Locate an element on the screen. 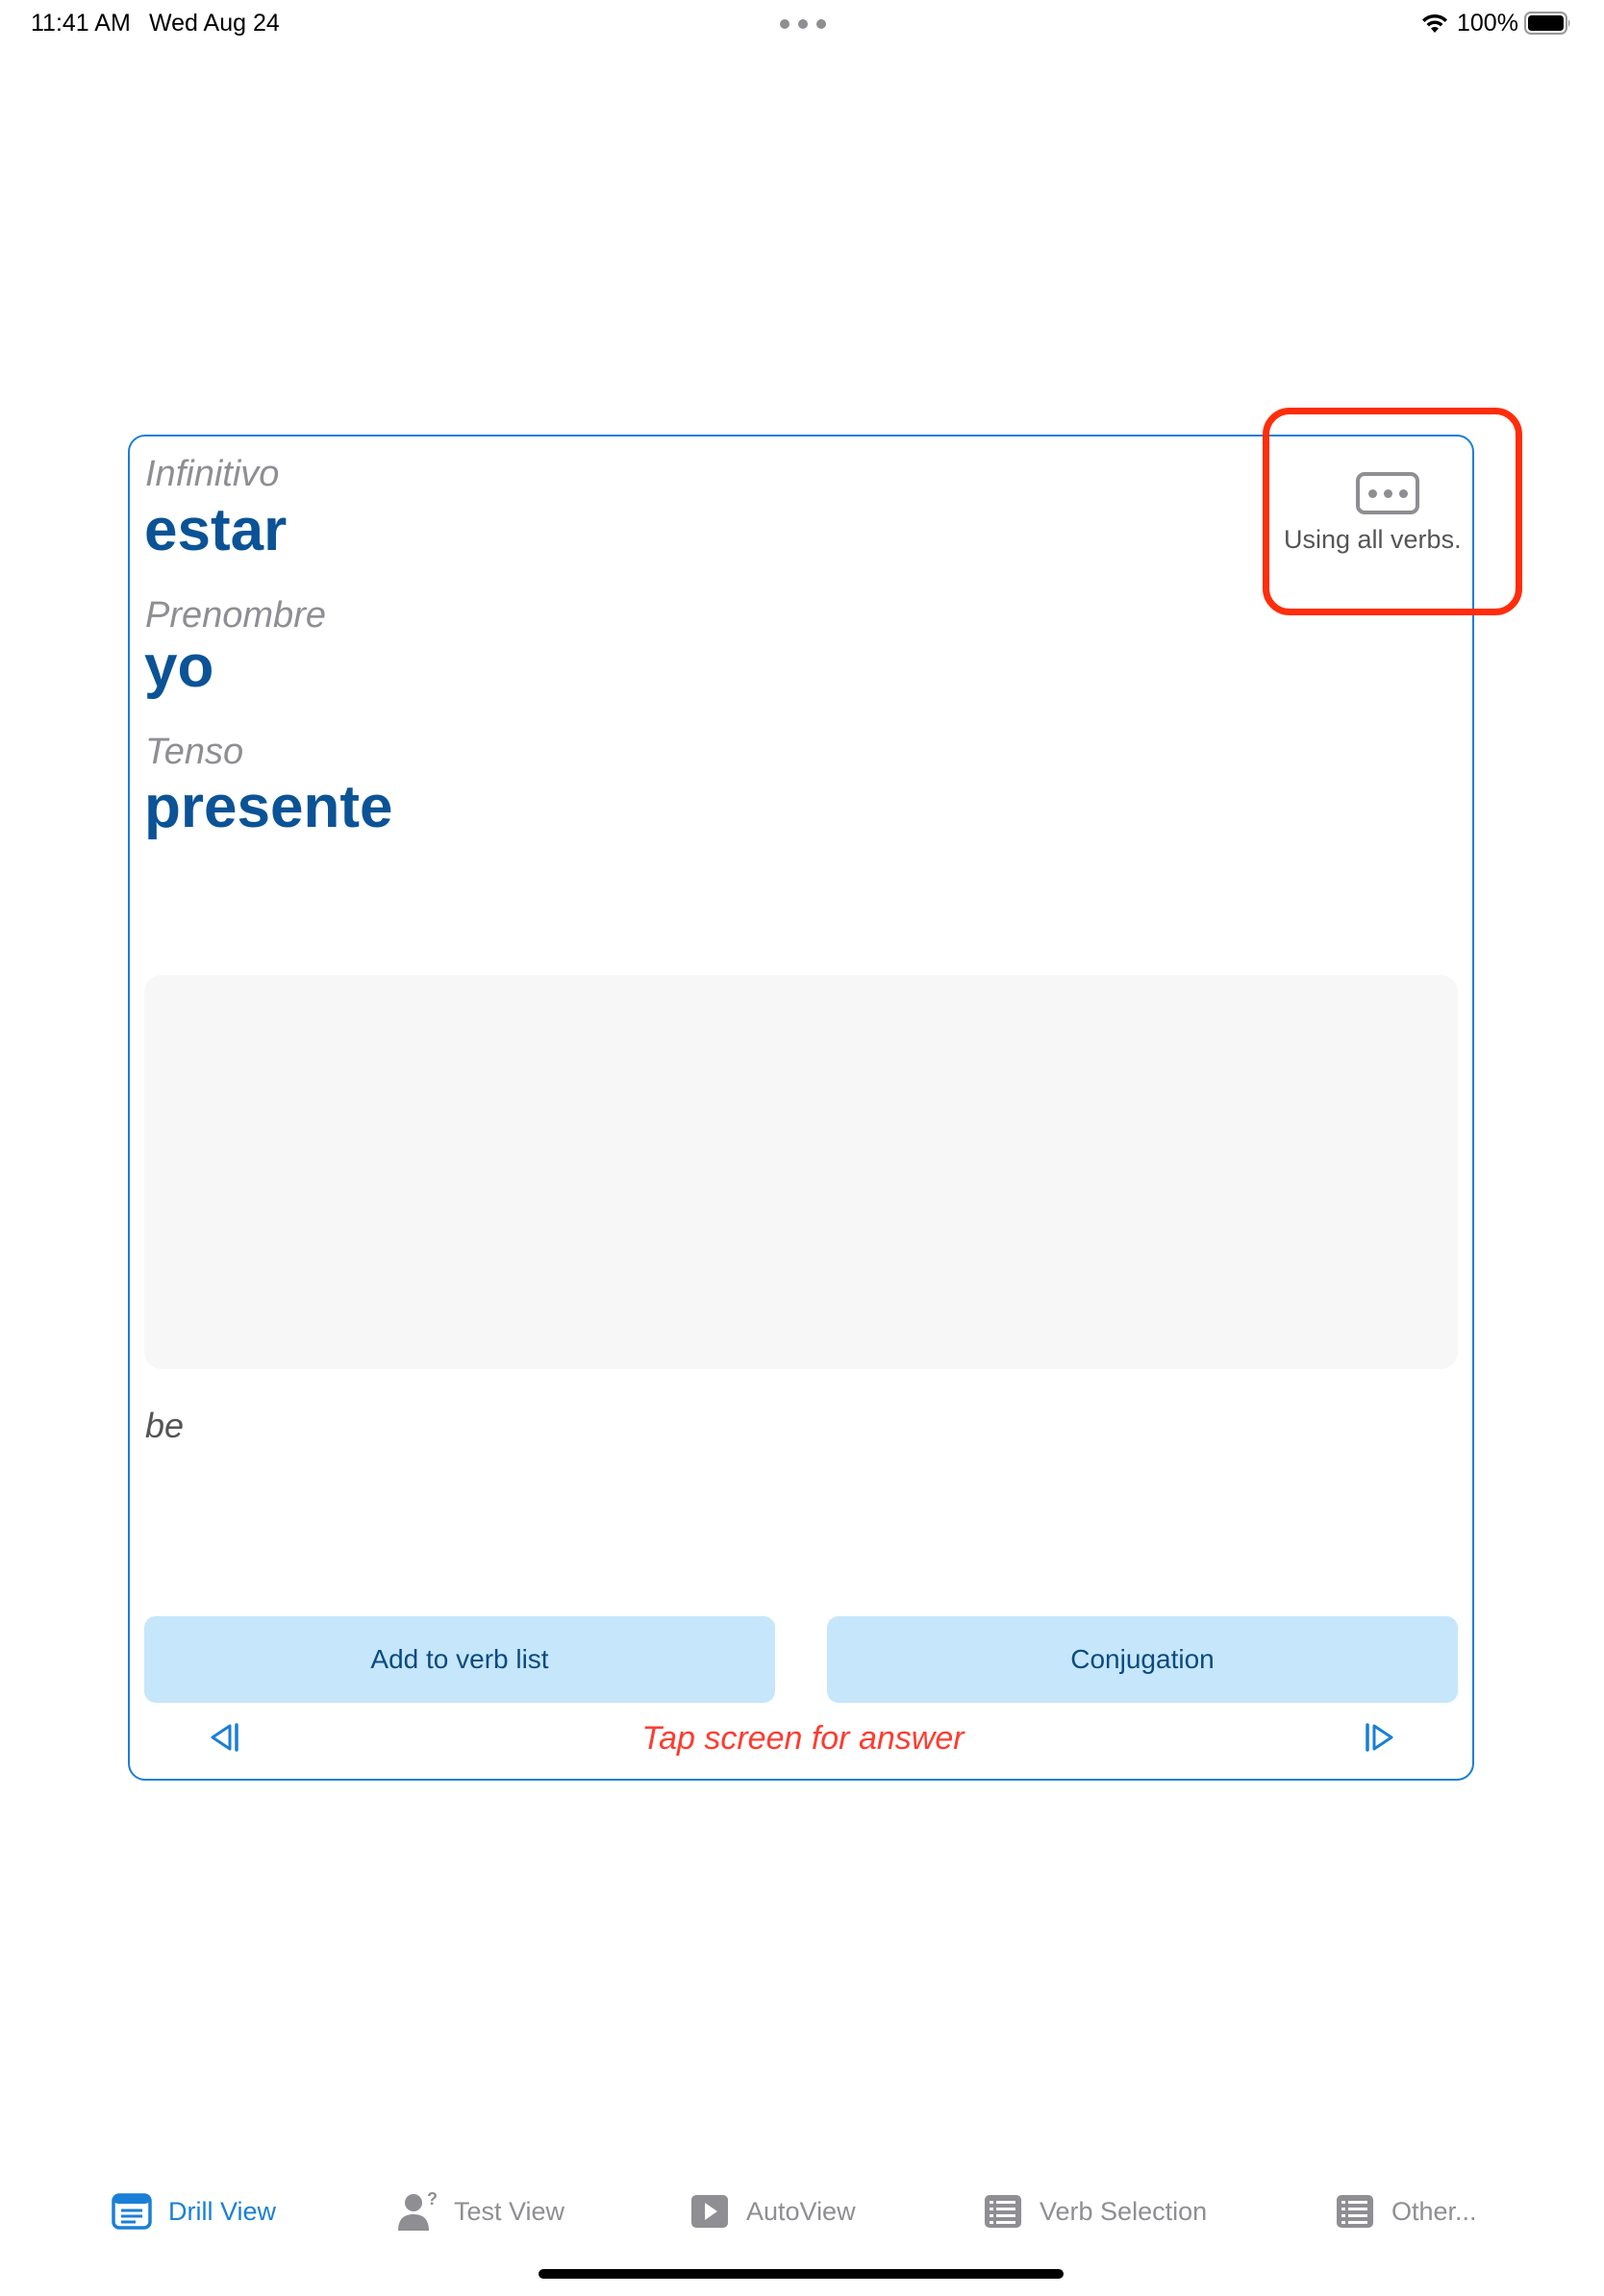  status-date: Wed Aug 24 is located at coordinates (214, 23).